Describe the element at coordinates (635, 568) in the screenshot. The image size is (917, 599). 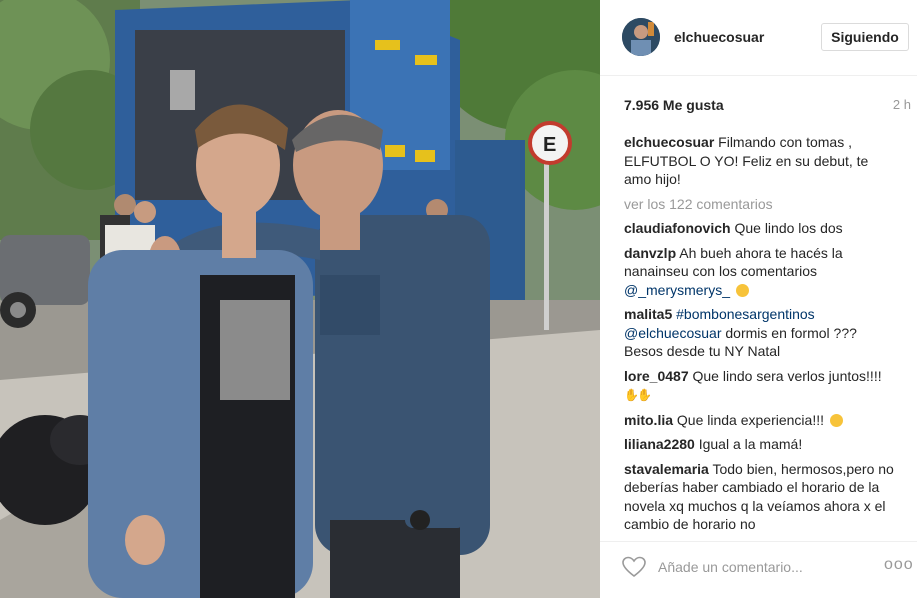
I see `heart-outline-icon` at that location.